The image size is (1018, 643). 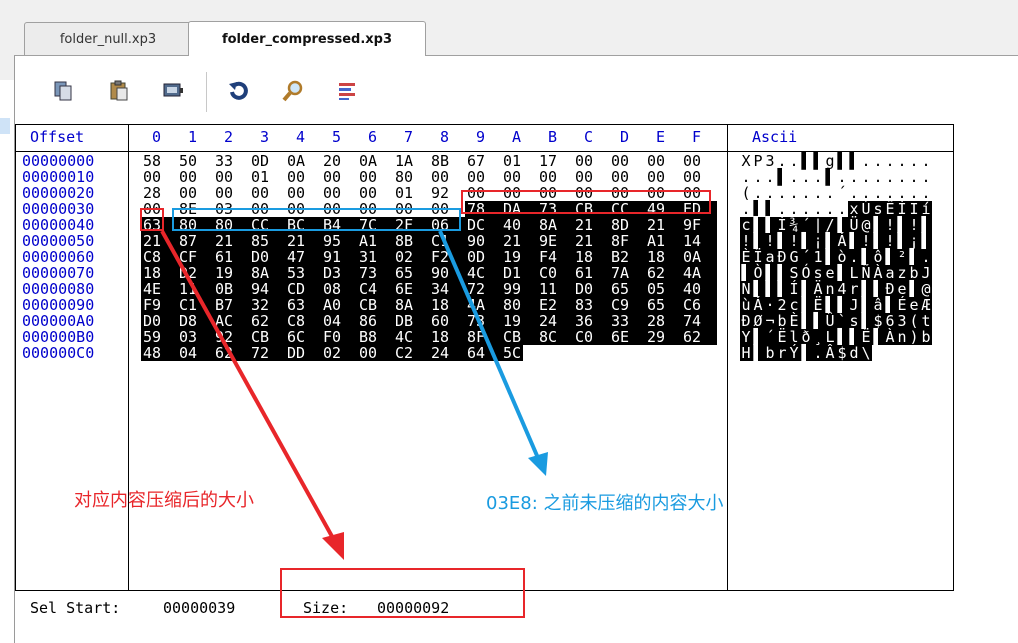 What do you see at coordinates (830, 289) in the screenshot?
I see `ascii-char: n` at bounding box center [830, 289].